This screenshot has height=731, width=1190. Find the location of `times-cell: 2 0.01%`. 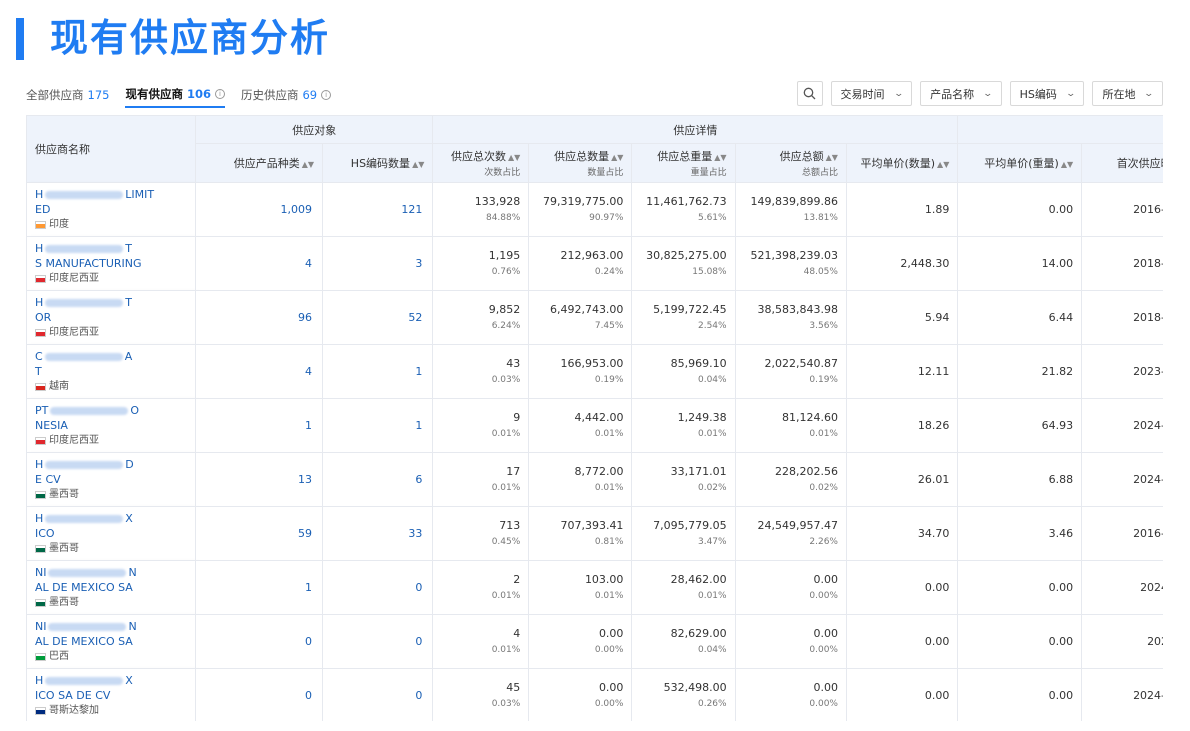

times-cell: 2 0.01% is located at coordinates (481, 587).